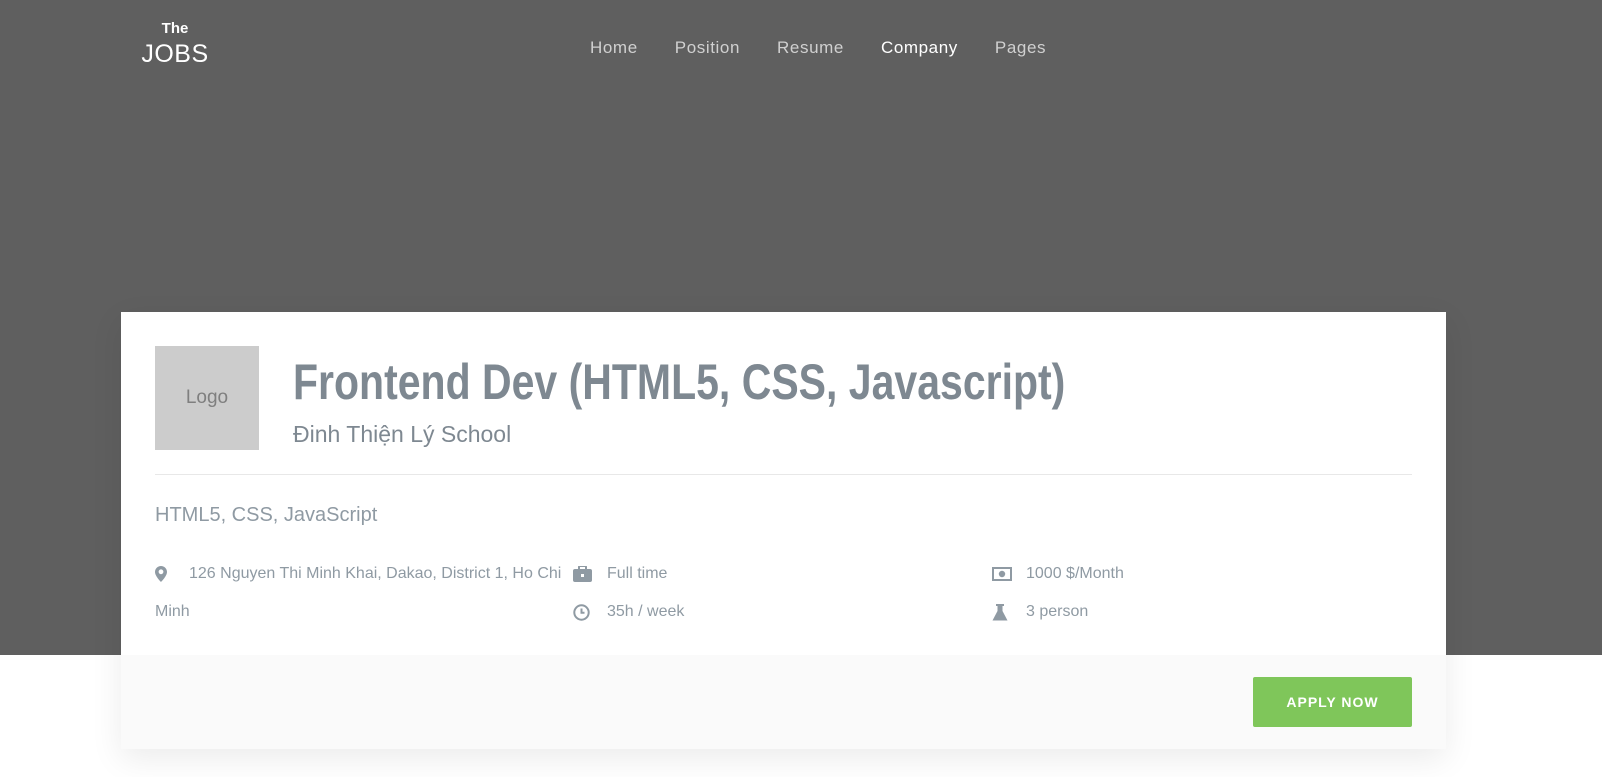  What do you see at coordinates (1075, 573) in the screenshot?
I see `job-salary-text: 1000 $/Month` at bounding box center [1075, 573].